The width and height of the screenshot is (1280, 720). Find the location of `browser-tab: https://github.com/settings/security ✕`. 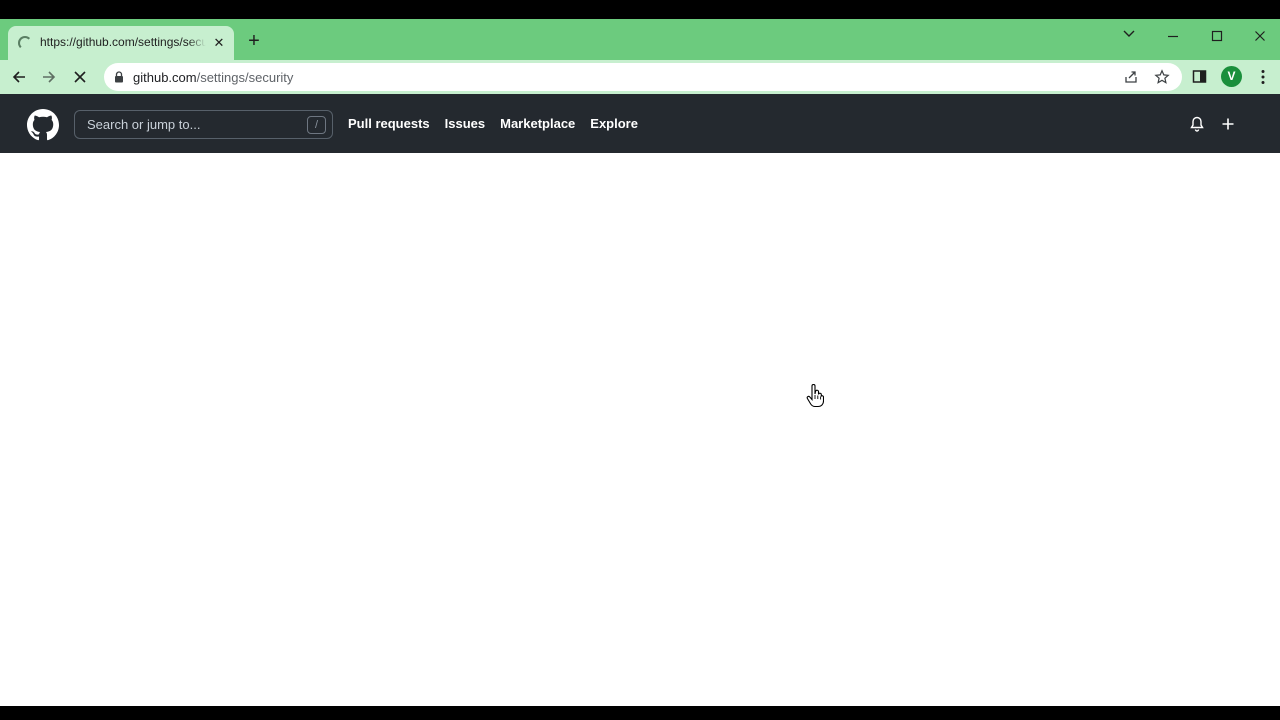

browser-tab: https://github.com/settings/security ✕ is located at coordinates (121, 43).